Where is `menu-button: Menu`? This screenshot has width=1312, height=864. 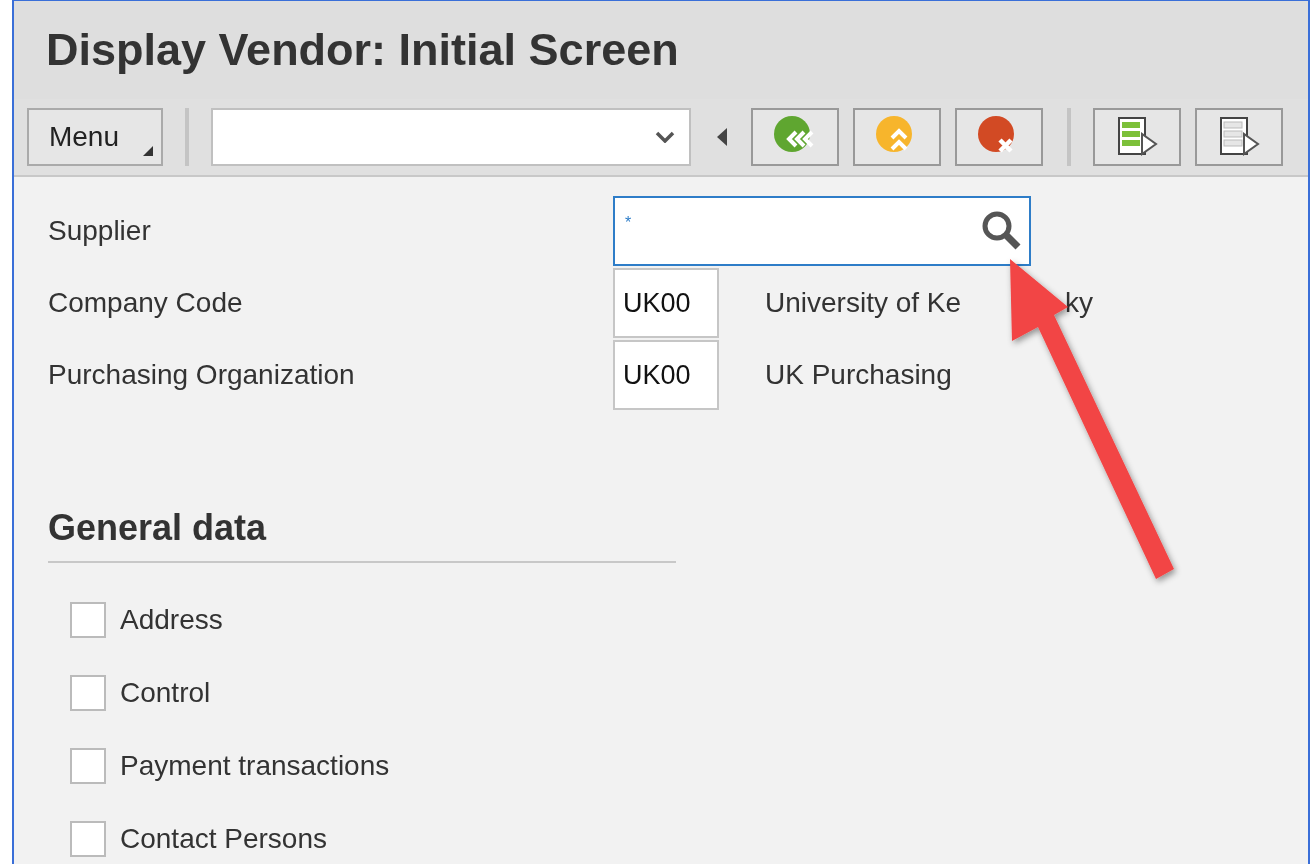 menu-button: Menu is located at coordinates (95, 137).